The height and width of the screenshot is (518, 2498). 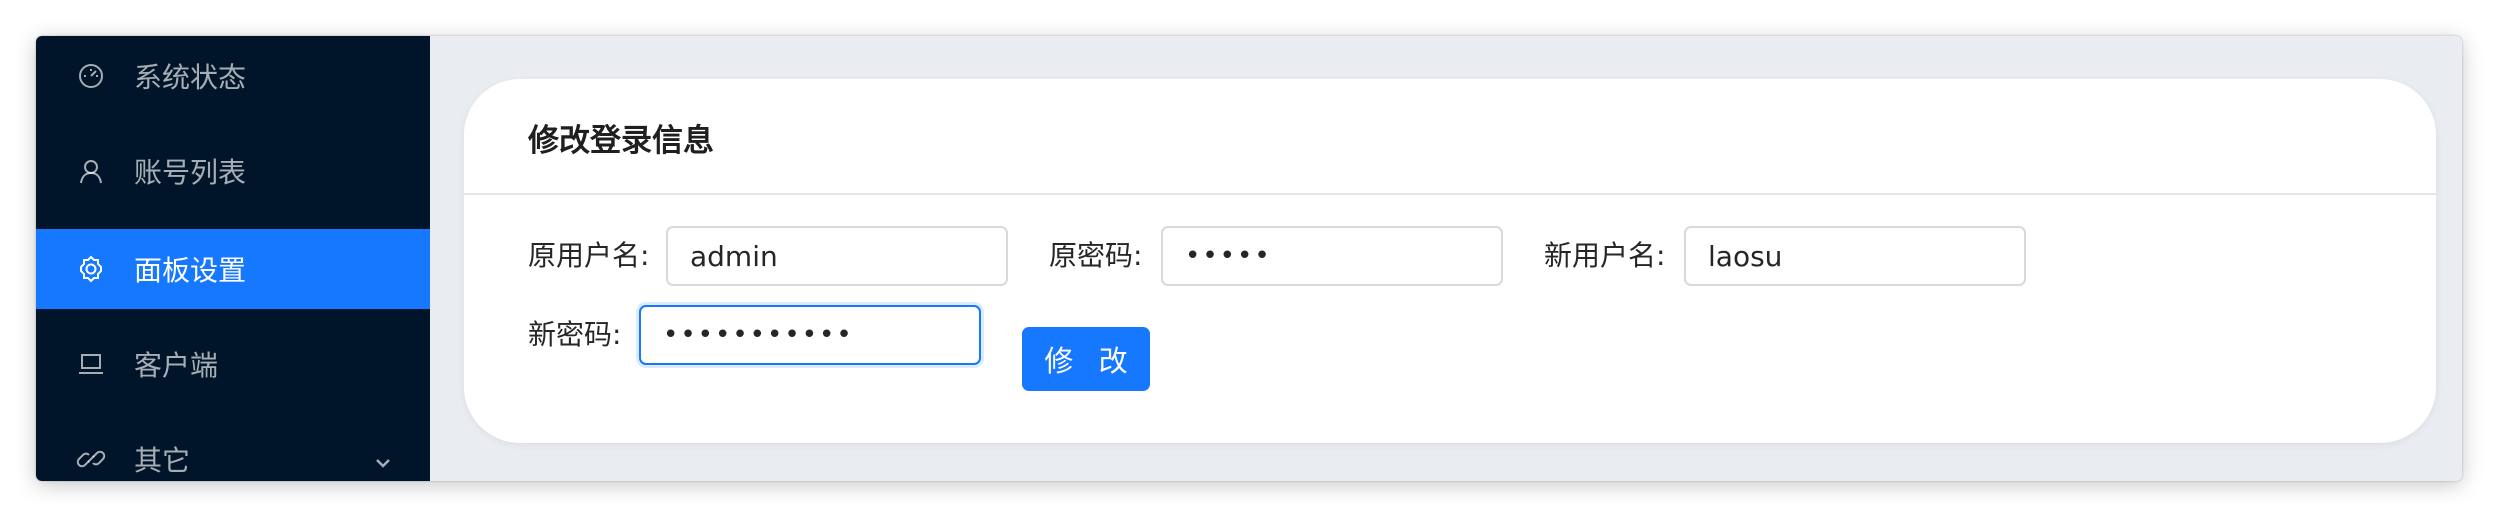 What do you see at coordinates (1228, 256) in the screenshot?
I see `old-password-value: •••••` at bounding box center [1228, 256].